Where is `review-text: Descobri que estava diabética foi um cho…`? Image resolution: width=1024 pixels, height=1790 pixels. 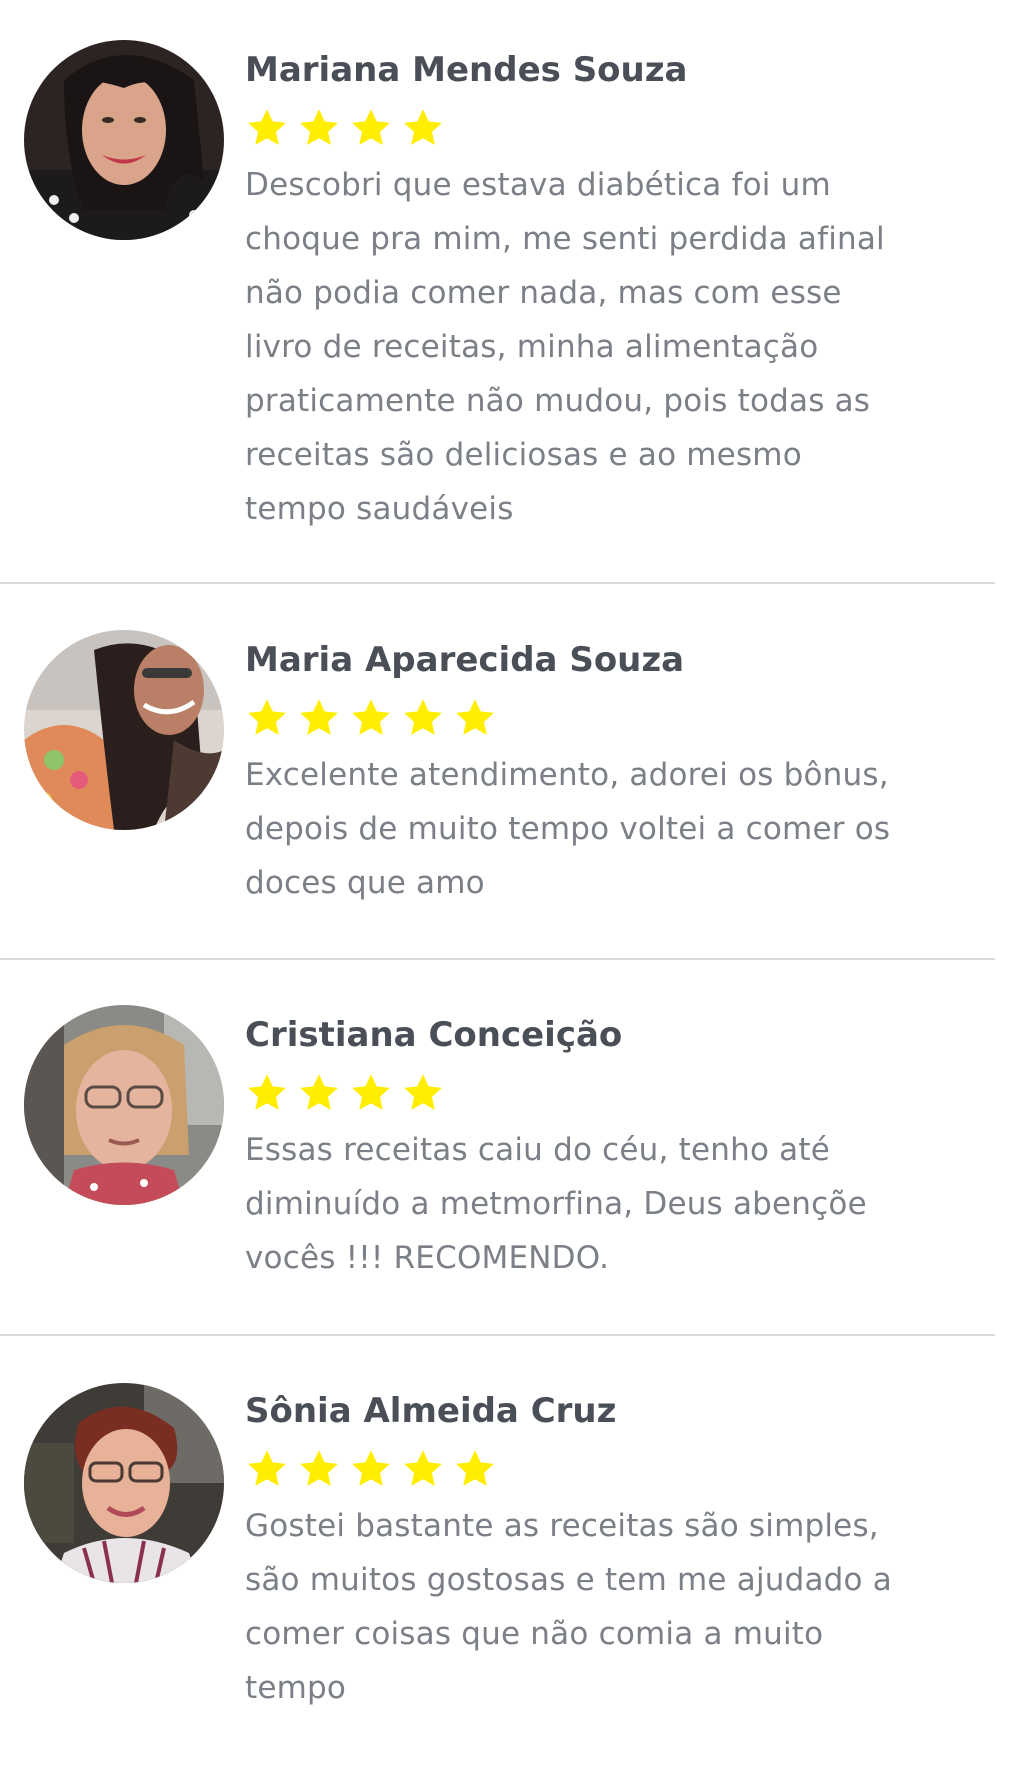 review-text: Descobri que estava diabética foi um cho… is located at coordinates (565, 347).